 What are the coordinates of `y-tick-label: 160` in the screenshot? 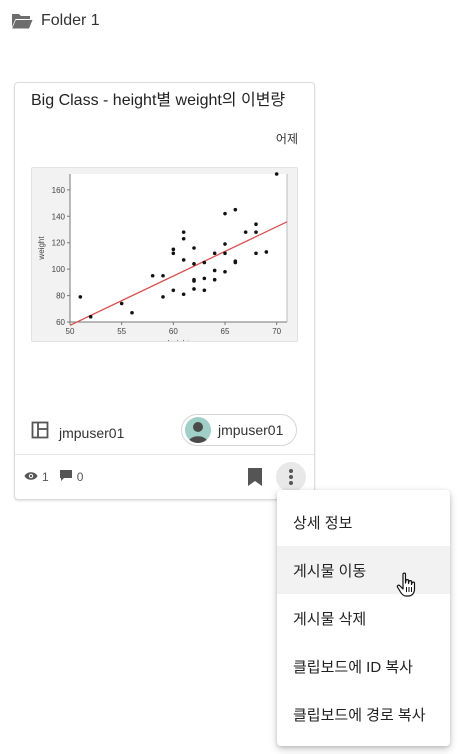 It's located at (59, 190).